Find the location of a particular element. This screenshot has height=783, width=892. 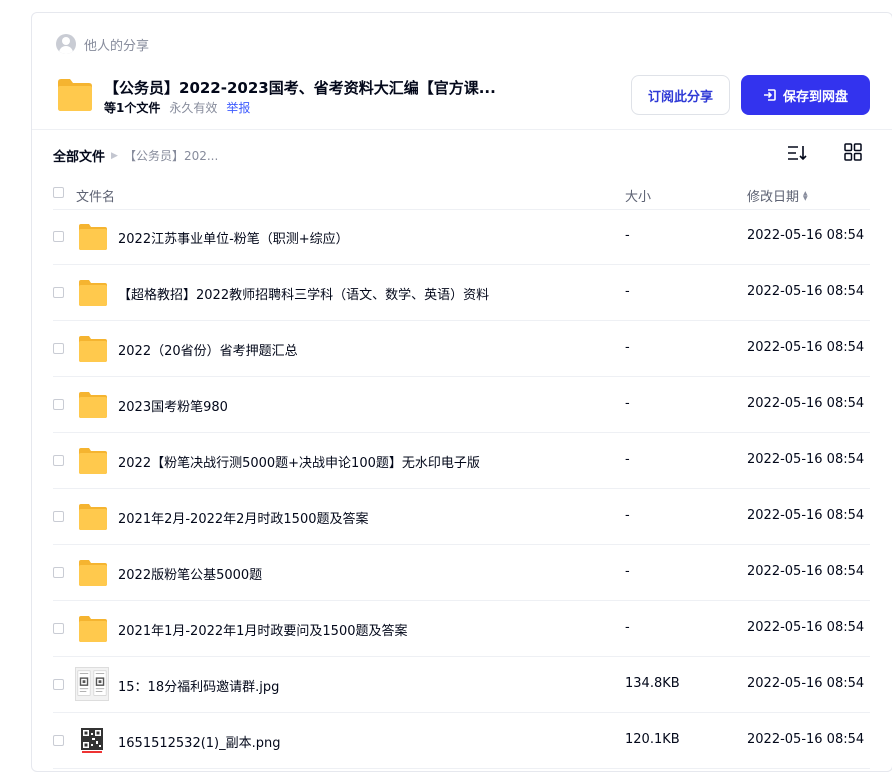

divider is located at coordinates (462, 129).